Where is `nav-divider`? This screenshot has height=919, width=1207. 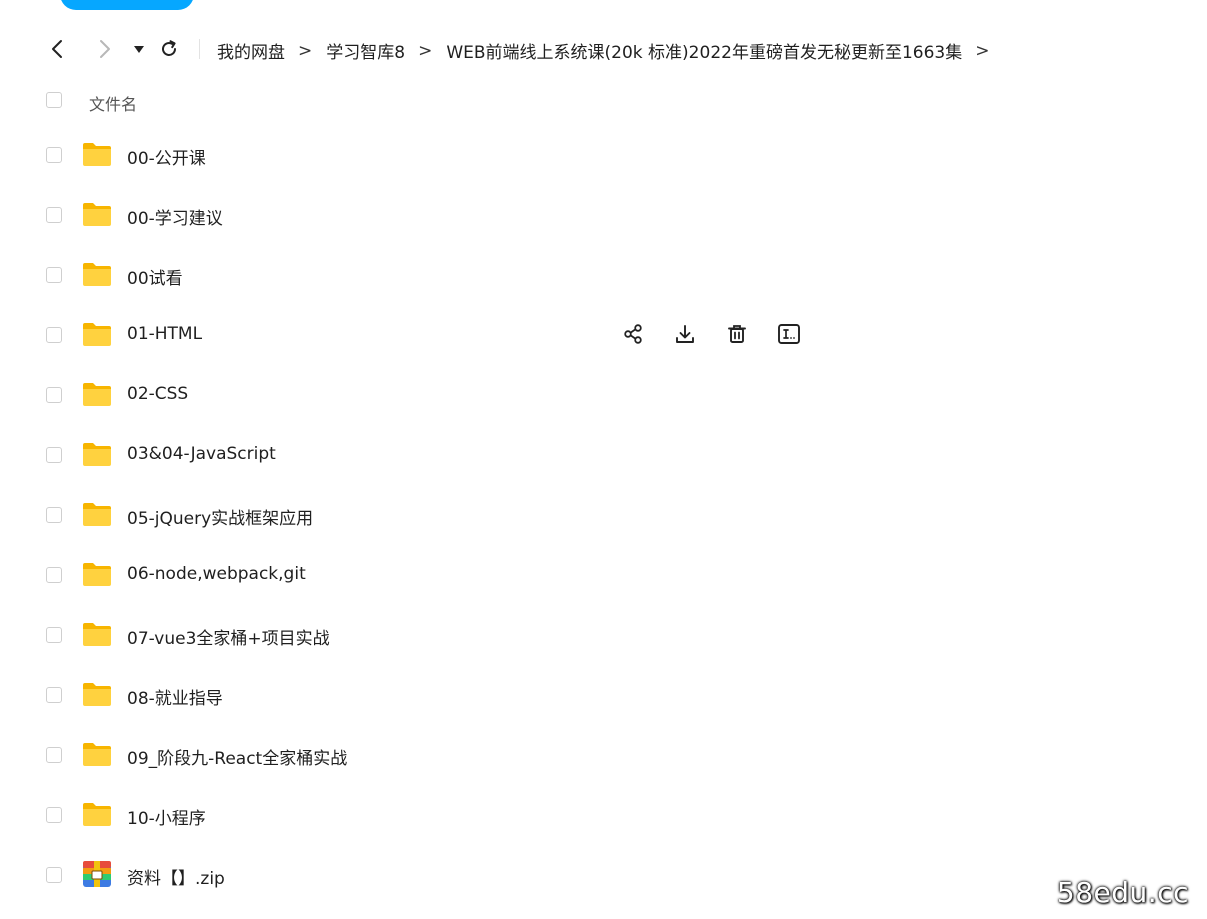
nav-divider is located at coordinates (199, 49).